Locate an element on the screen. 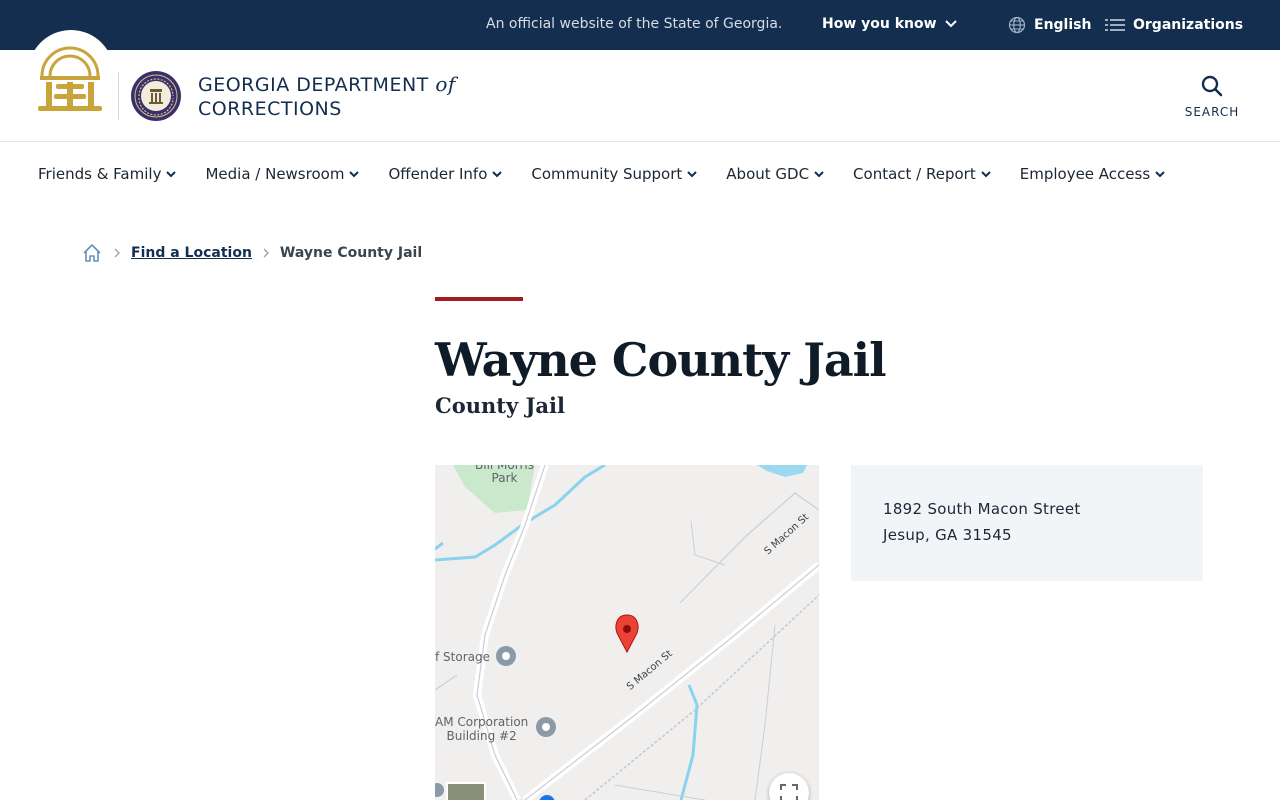 This screenshot has width=1280, height=800. breadcrumb: Find a Location Wayne County Jail is located at coordinates (251, 253).